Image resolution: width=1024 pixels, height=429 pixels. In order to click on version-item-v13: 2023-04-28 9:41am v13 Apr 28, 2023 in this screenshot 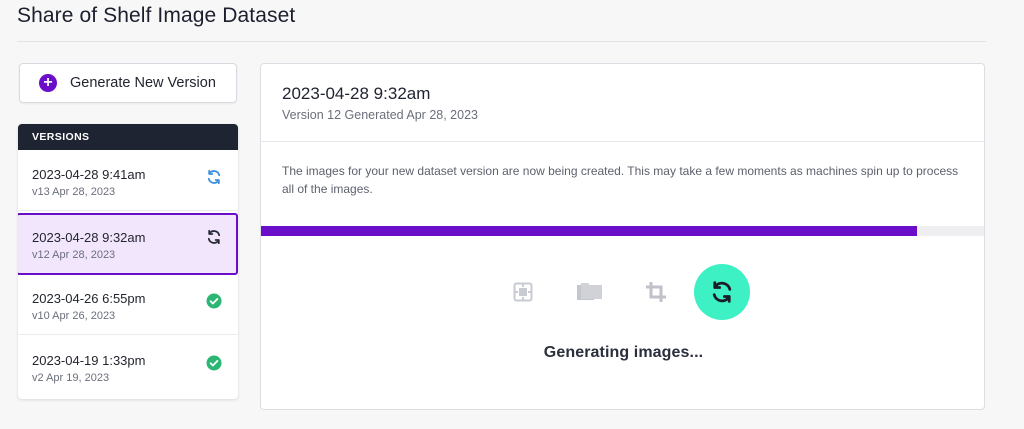, I will do `click(128, 180)`.